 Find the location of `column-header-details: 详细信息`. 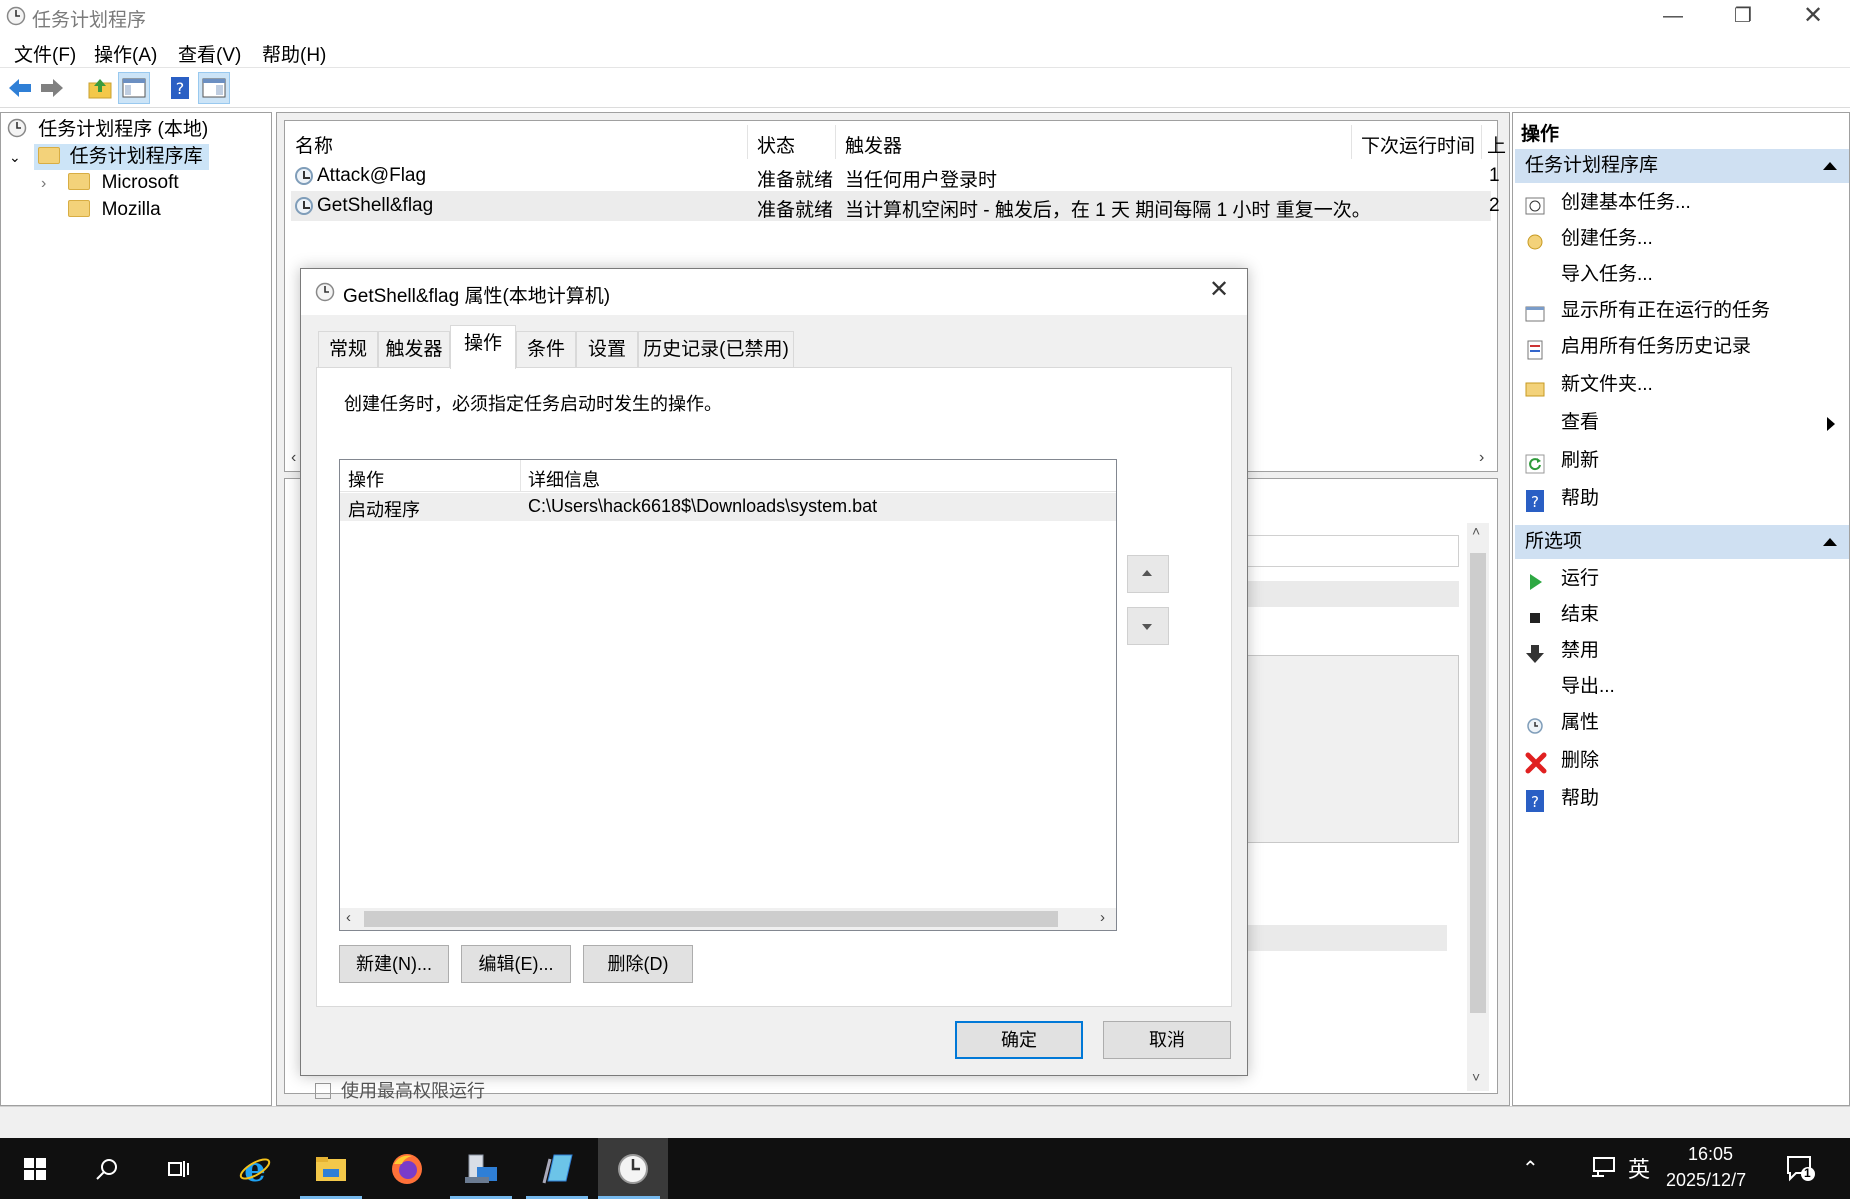

column-header-details: 详细信息 is located at coordinates (564, 479).